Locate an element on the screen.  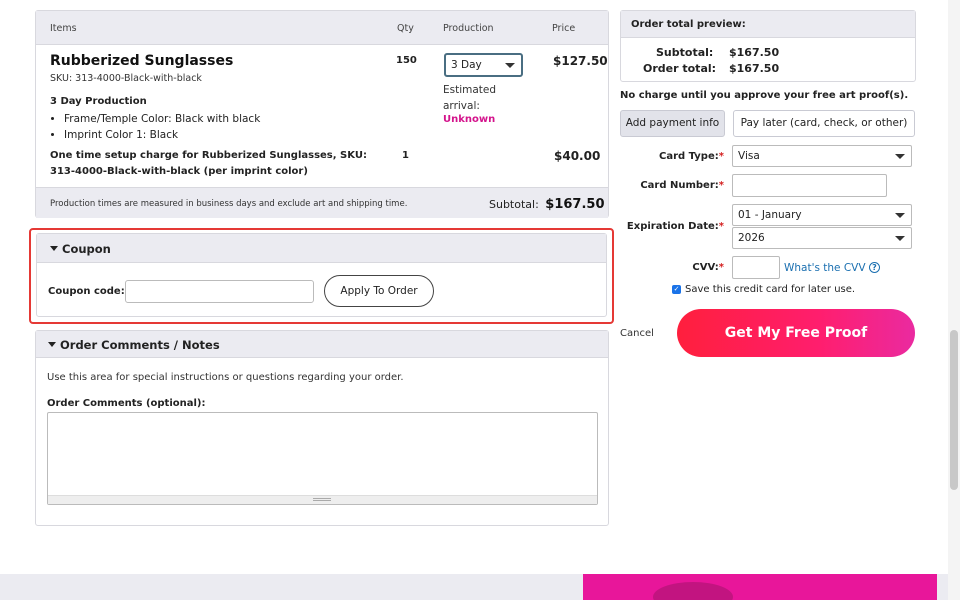
order-comments-label: Order Comments (optional): is located at coordinates (126, 403).